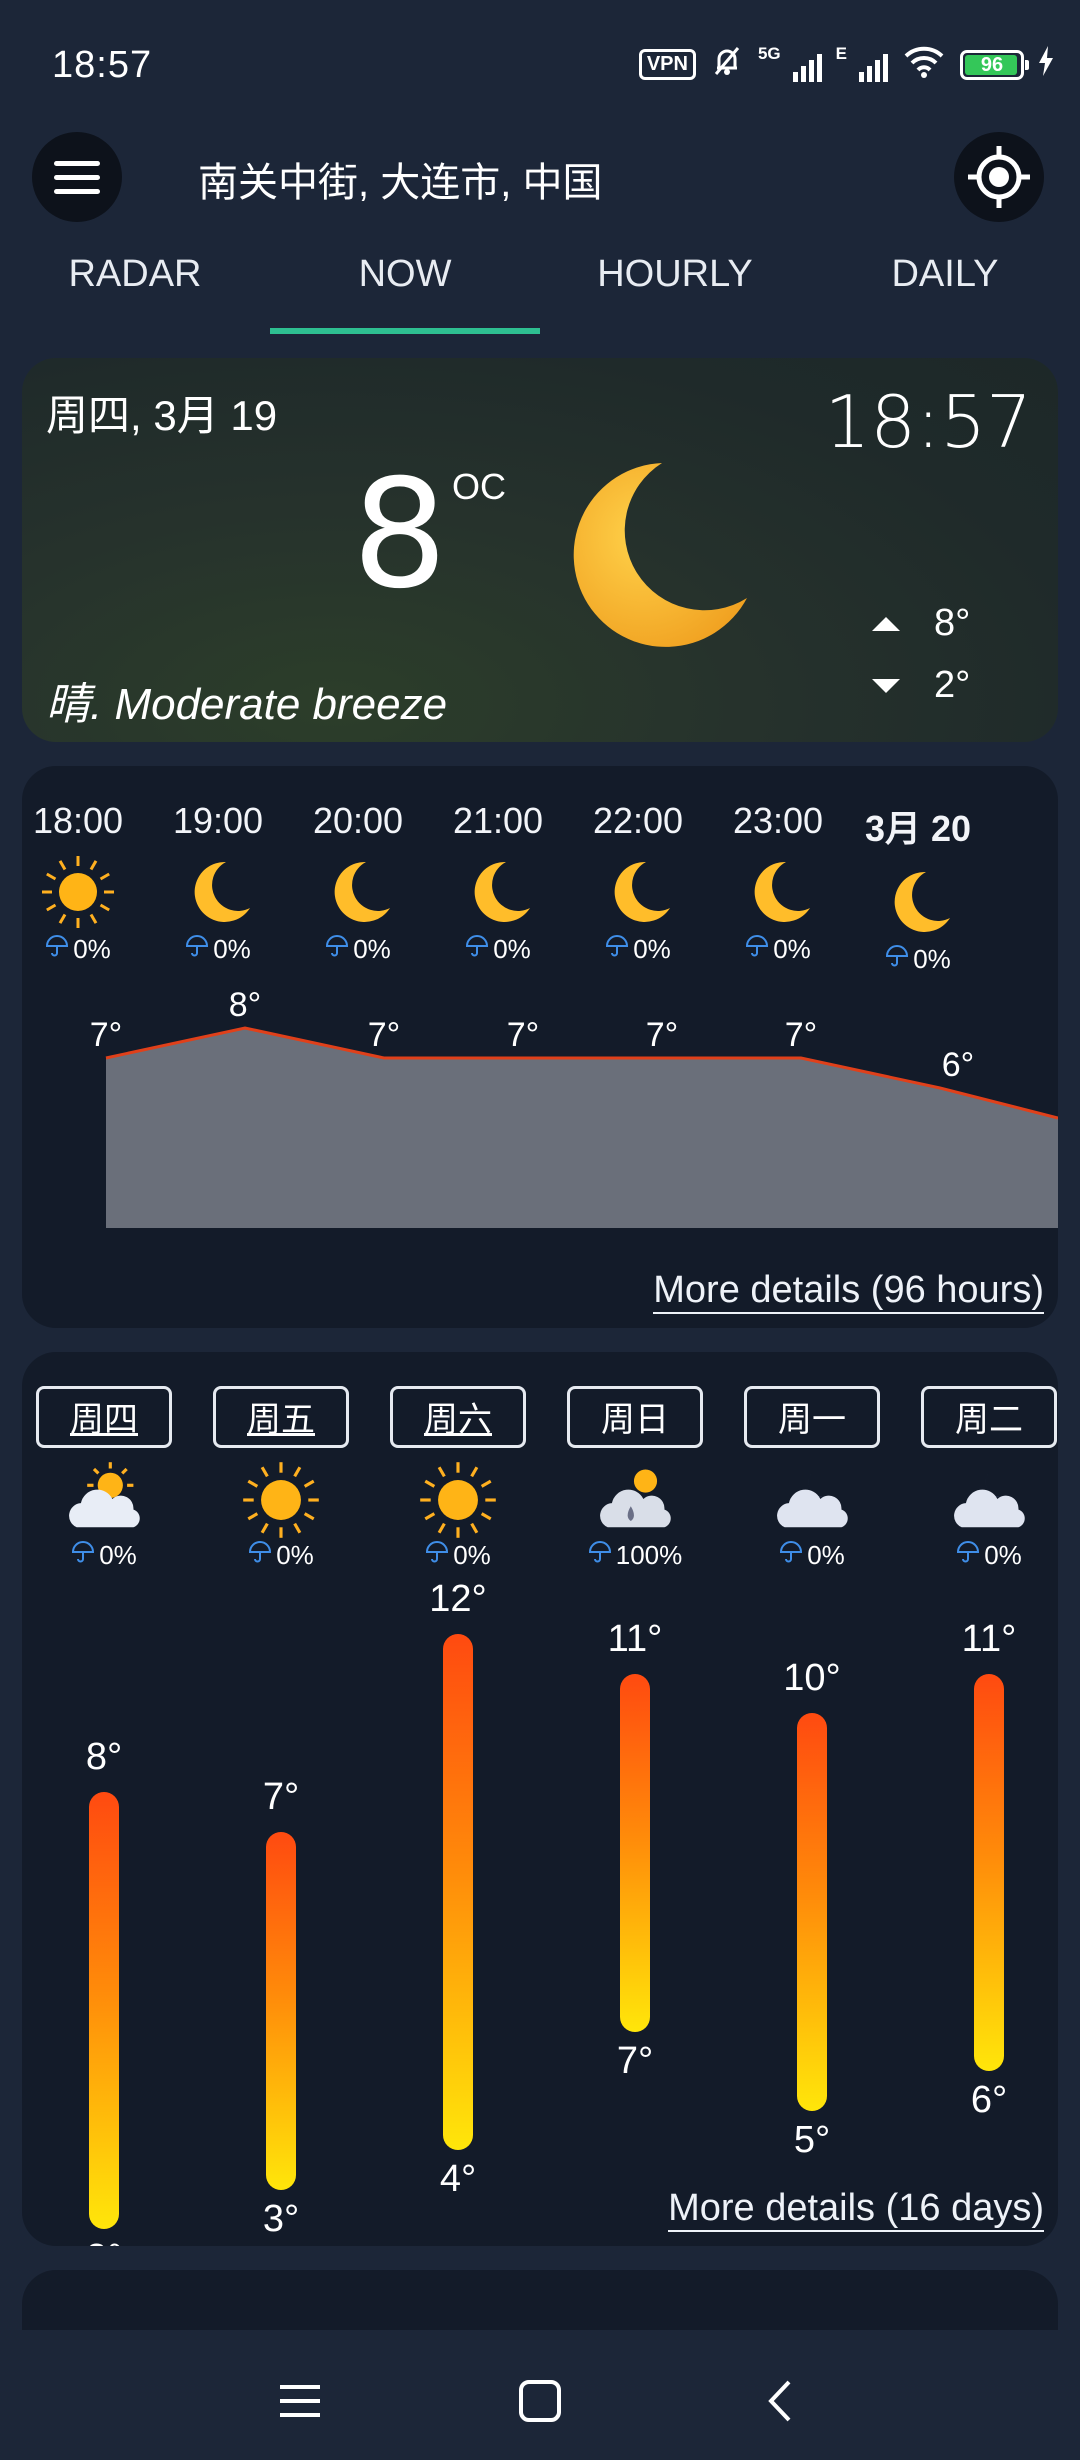 The width and height of the screenshot is (1080, 2460). I want to click on day-name: 周六, so click(458, 1420).